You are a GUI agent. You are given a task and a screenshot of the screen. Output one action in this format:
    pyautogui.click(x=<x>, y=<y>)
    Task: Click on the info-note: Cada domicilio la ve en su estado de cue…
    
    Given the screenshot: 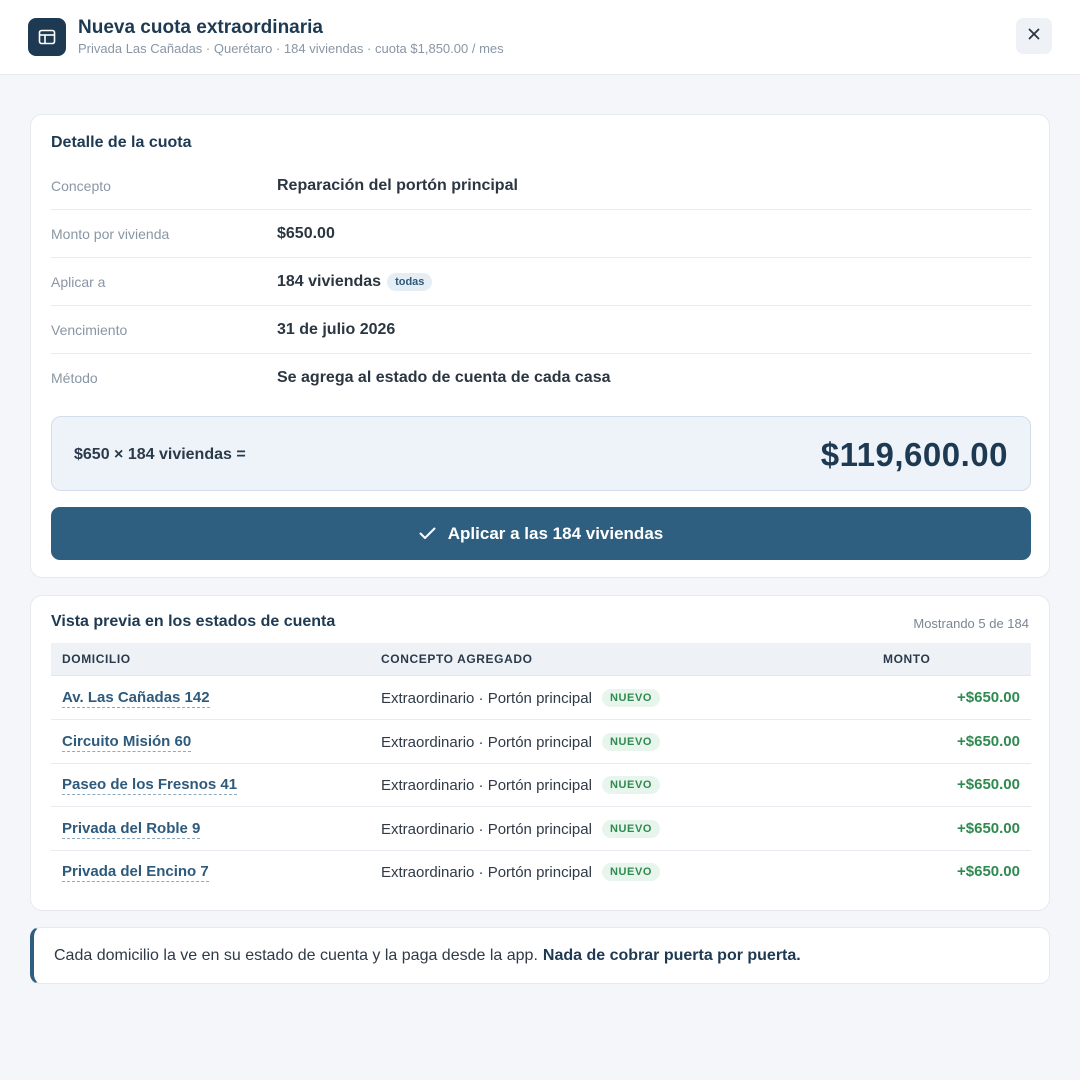 What is the action you would take?
    pyautogui.click(x=540, y=955)
    